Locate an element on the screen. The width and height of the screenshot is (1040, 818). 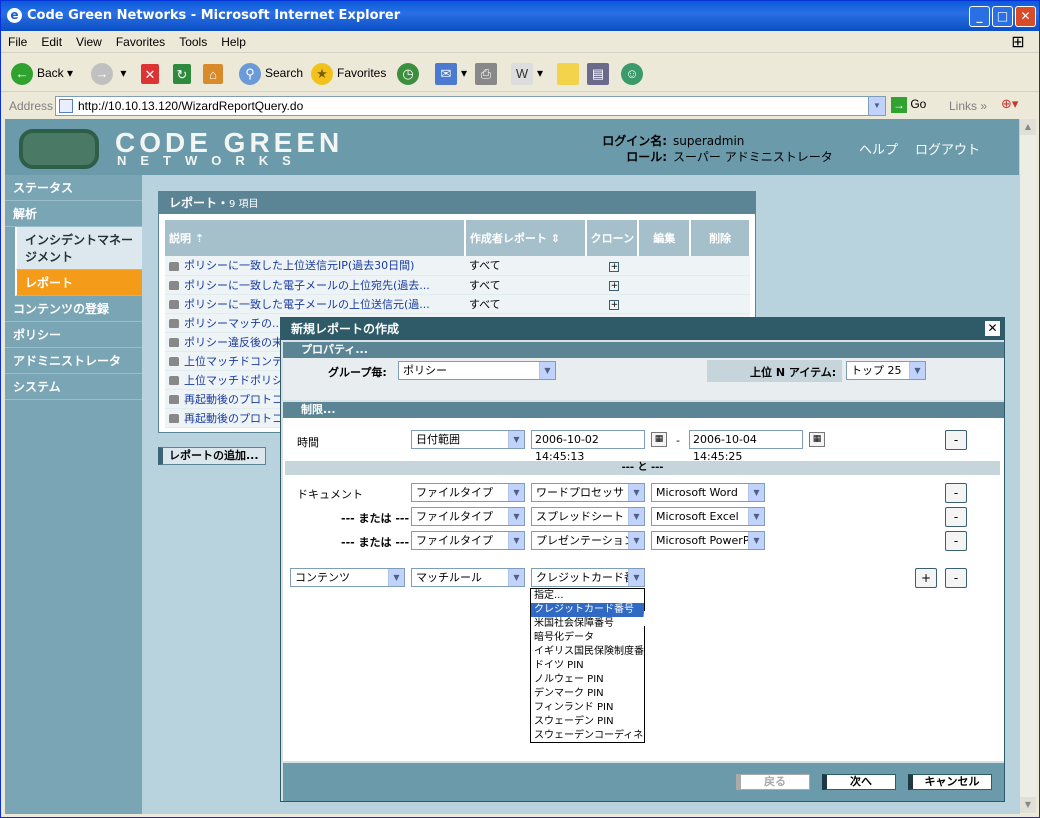
menu-tools: Tools is located at coordinates (193, 42).